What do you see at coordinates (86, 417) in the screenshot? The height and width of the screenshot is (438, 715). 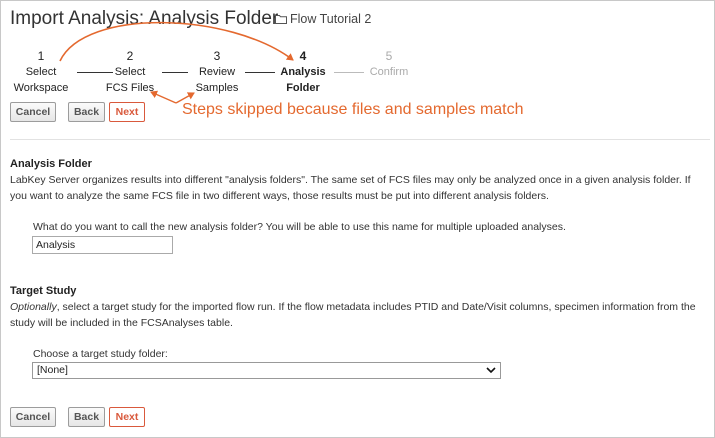 I see `back-button-bottom: Back` at bounding box center [86, 417].